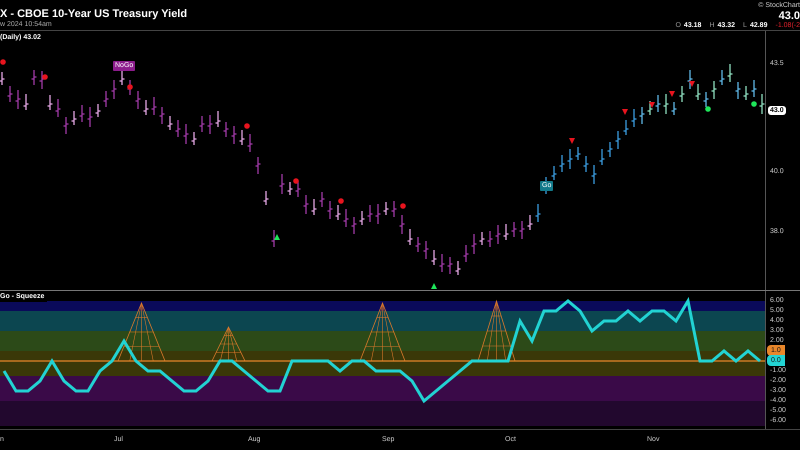 Image resolution: width=800 pixels, height=450 pixels. Describe the element at coordinates (789, 16) in the screenshot. I see `last-price: 43.0` at that location.